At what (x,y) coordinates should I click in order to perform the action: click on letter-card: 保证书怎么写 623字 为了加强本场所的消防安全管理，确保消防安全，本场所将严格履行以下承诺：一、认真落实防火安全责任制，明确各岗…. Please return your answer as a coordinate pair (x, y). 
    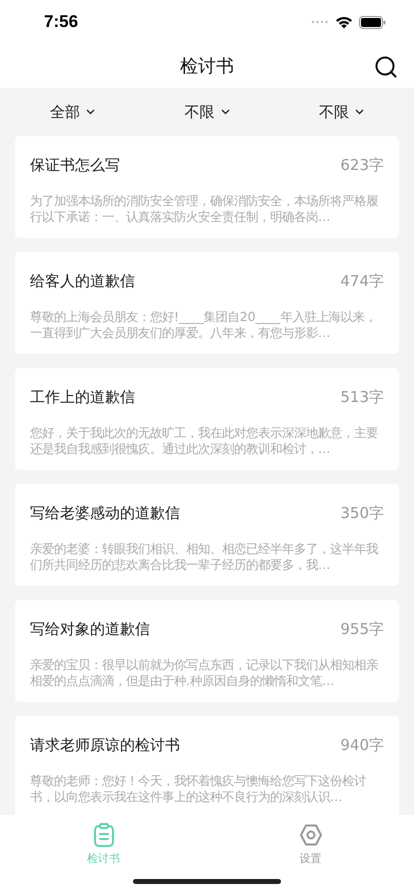
    Looking at the image, I should click on (207, 187).